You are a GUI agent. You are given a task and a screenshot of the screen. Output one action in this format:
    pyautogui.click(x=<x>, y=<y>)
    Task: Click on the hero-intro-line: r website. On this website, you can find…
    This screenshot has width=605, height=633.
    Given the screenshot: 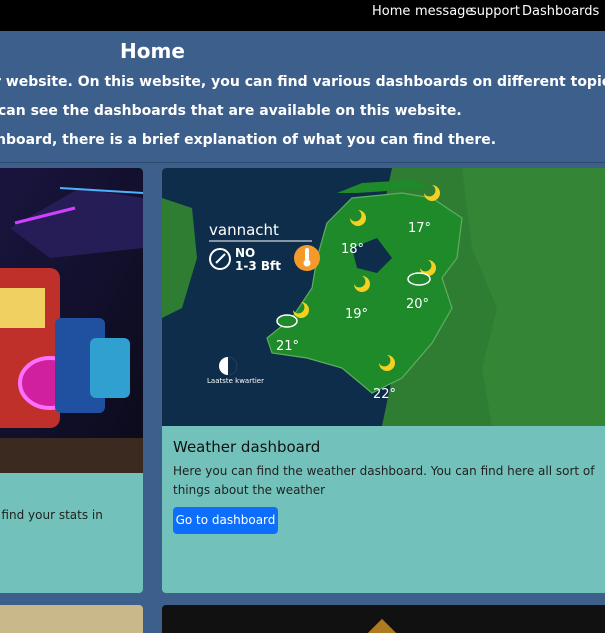 What is the action you would take?
    pyautogui.click(x=302, y=82)
    